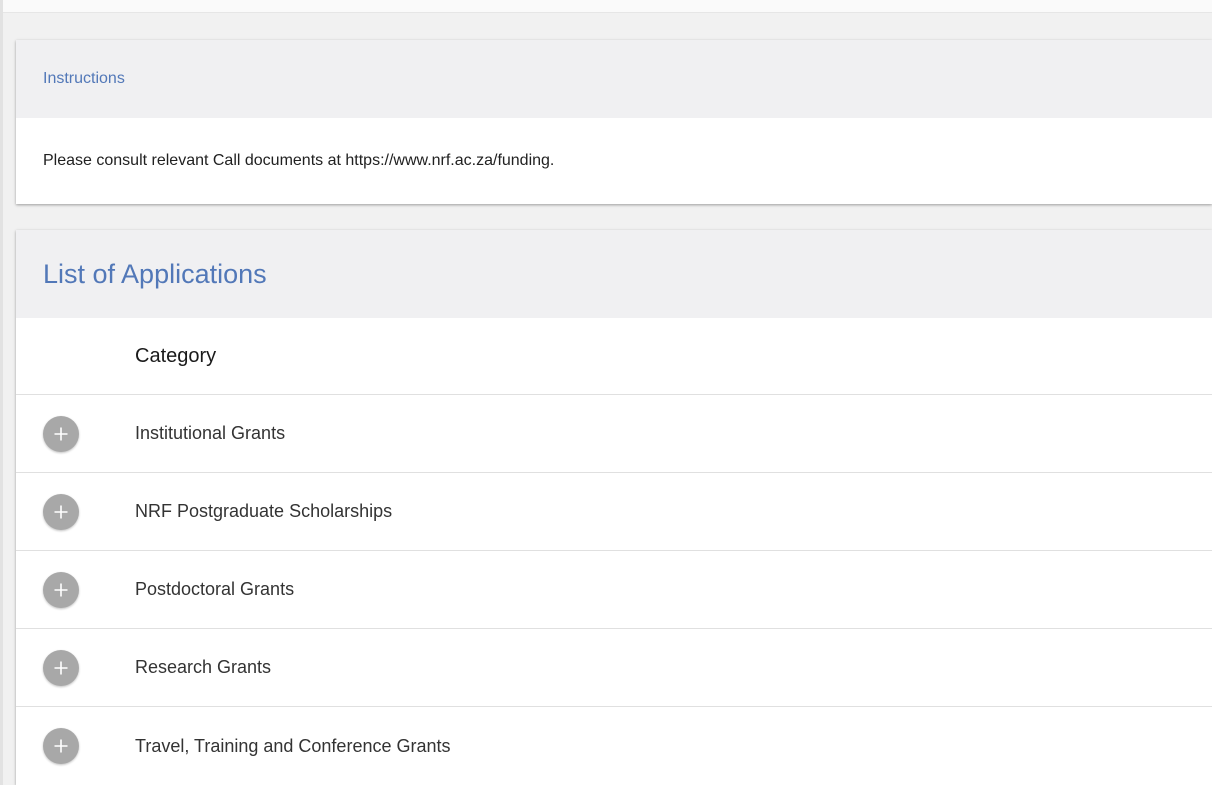 This screenshot has height=785, width=1212. Describe the element at coordinates (263, 511) in the screenshot. I see `category-row-label: NRF Postgraduate Scholarships` at that location.